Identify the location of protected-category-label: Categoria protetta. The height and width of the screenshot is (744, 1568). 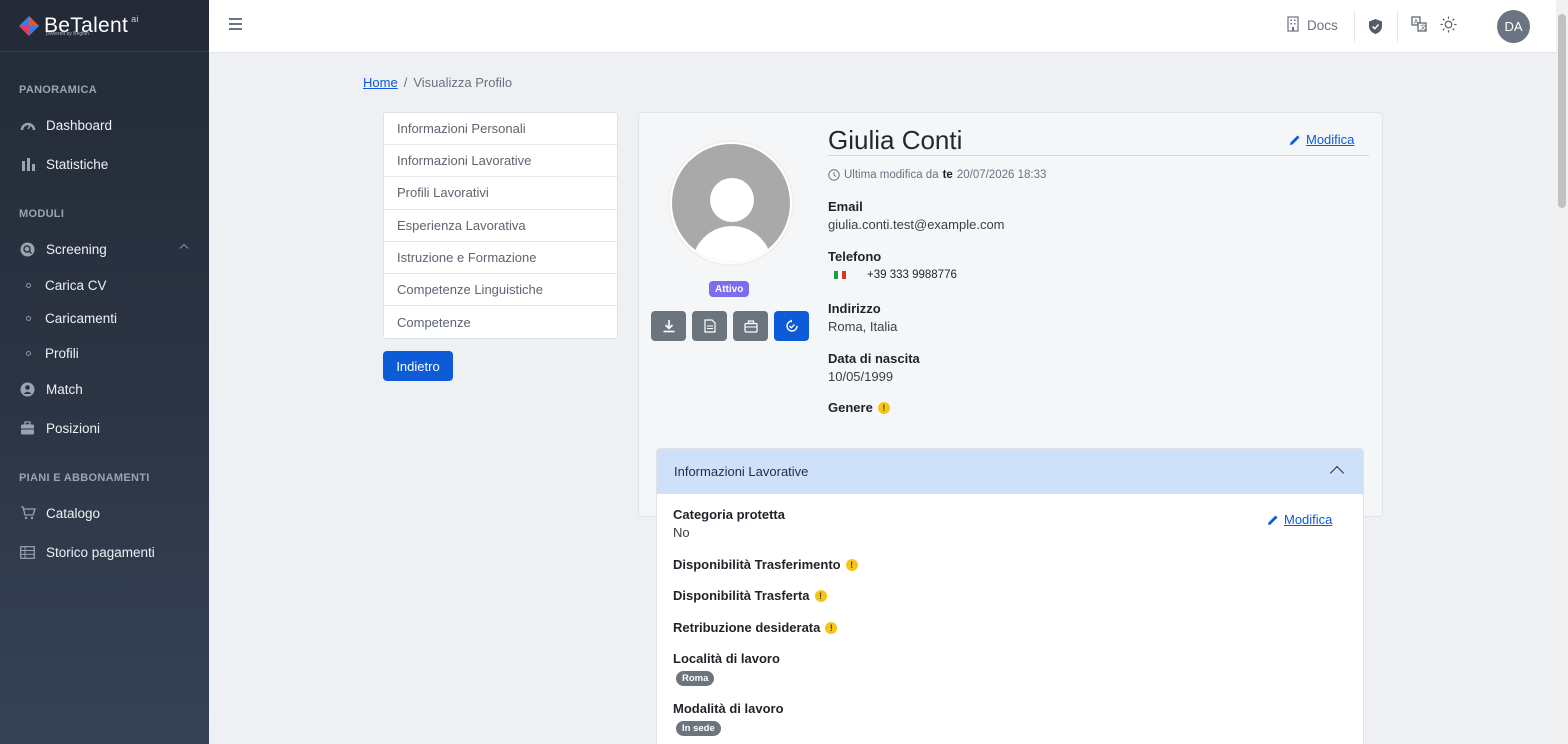
(729, 514).